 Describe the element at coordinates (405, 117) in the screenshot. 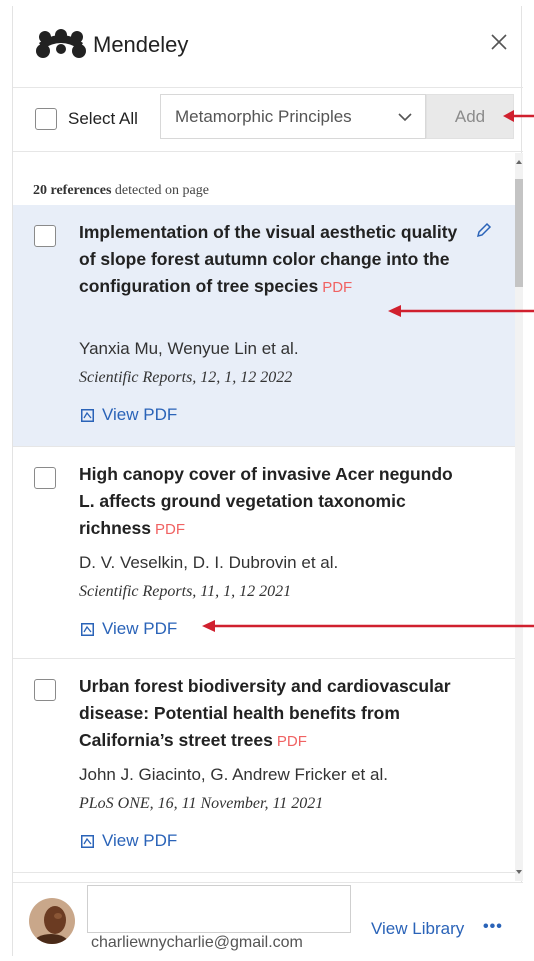

I see `chevron-down-icon` at that location.